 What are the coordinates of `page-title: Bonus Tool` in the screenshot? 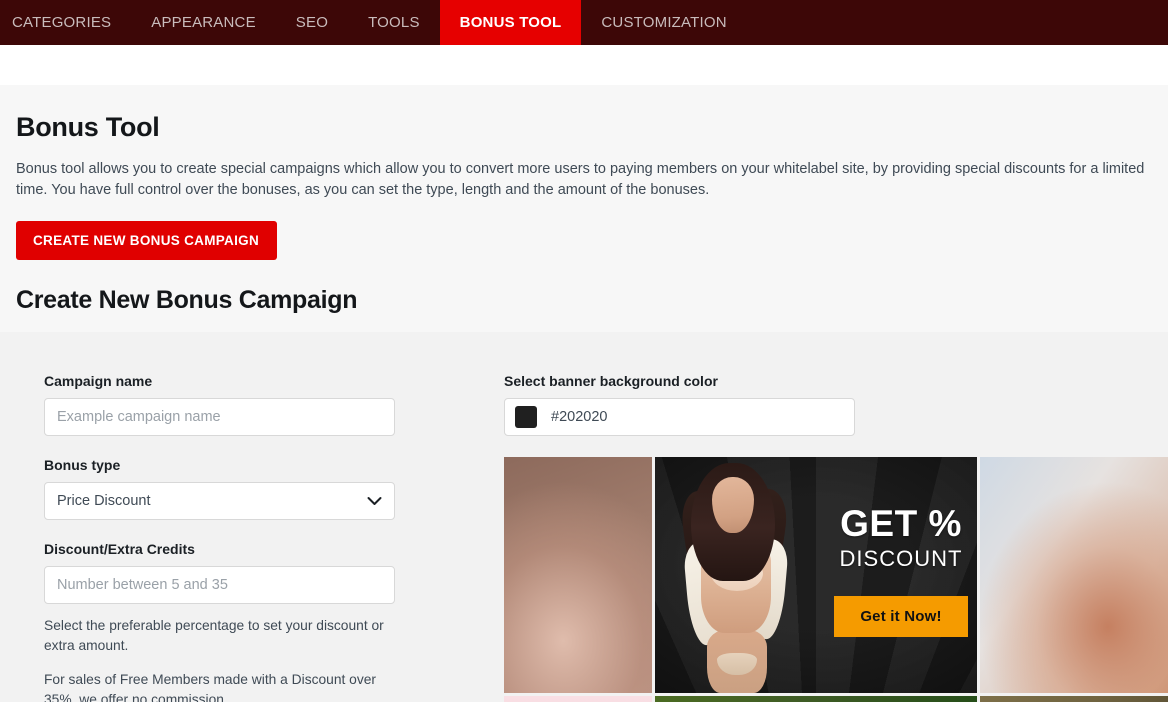 It's located at (88, 127).